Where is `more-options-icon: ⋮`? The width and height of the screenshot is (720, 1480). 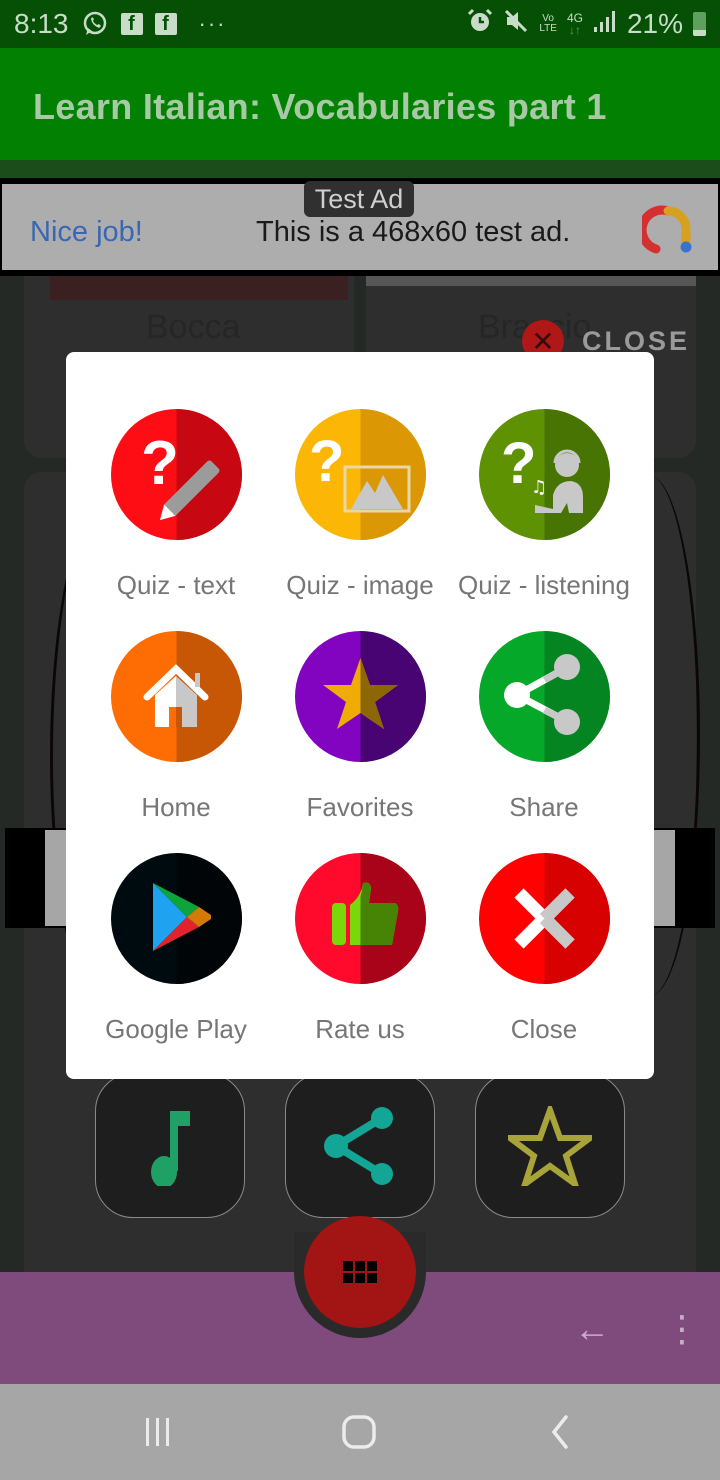 more-options-icon: ⋮ is located at coordinates (682, 1329).